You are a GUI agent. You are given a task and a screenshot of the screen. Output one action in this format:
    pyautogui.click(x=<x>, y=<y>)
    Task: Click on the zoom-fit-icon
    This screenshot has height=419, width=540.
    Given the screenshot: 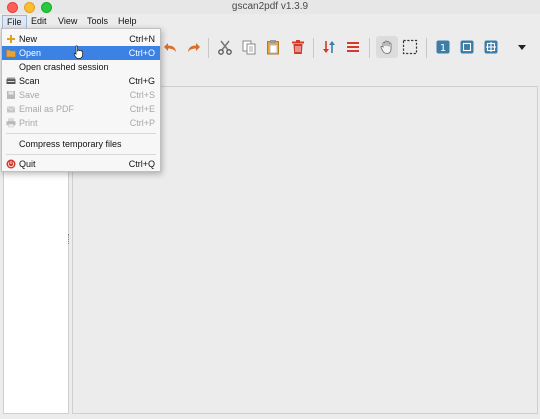 What is the action you would take?
    pyautogui.click(x=467, y=47)
    